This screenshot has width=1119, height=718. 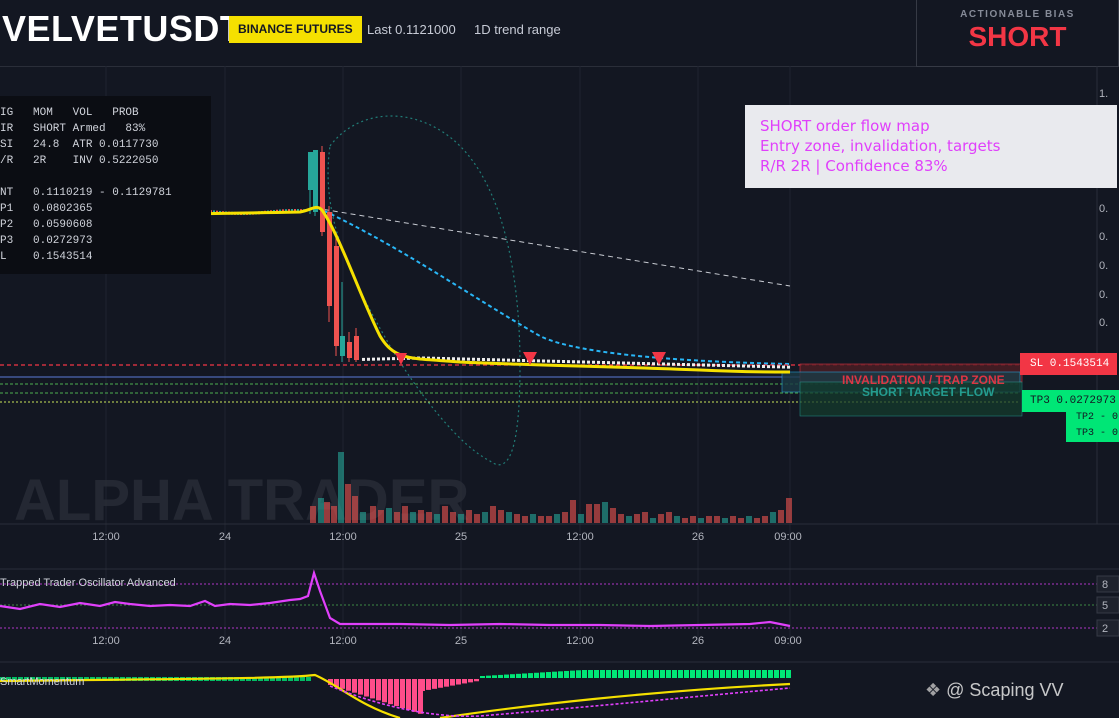 I want to click on diamond-logo-icon: ❖, so click(x=933, y=690).